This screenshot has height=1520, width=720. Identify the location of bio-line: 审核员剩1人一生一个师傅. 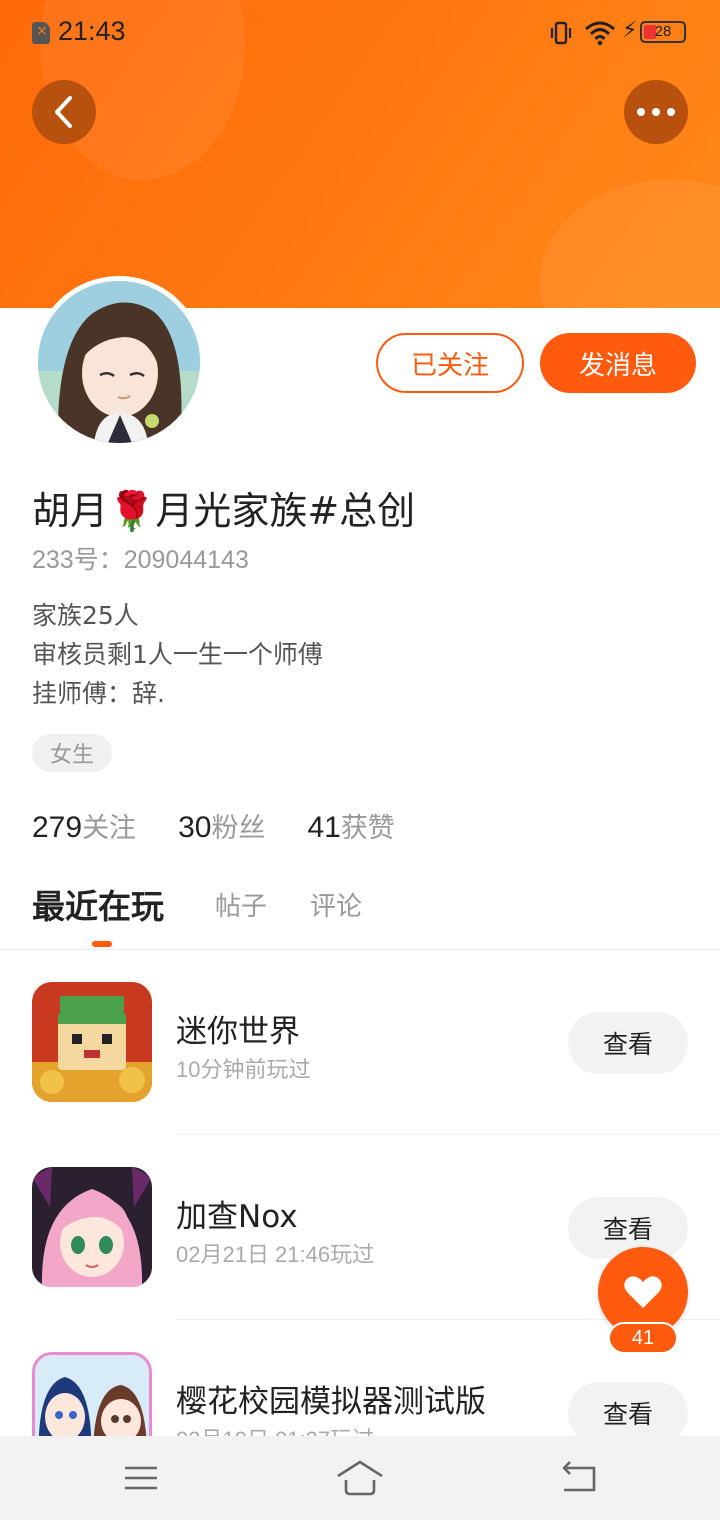
(177, 654).